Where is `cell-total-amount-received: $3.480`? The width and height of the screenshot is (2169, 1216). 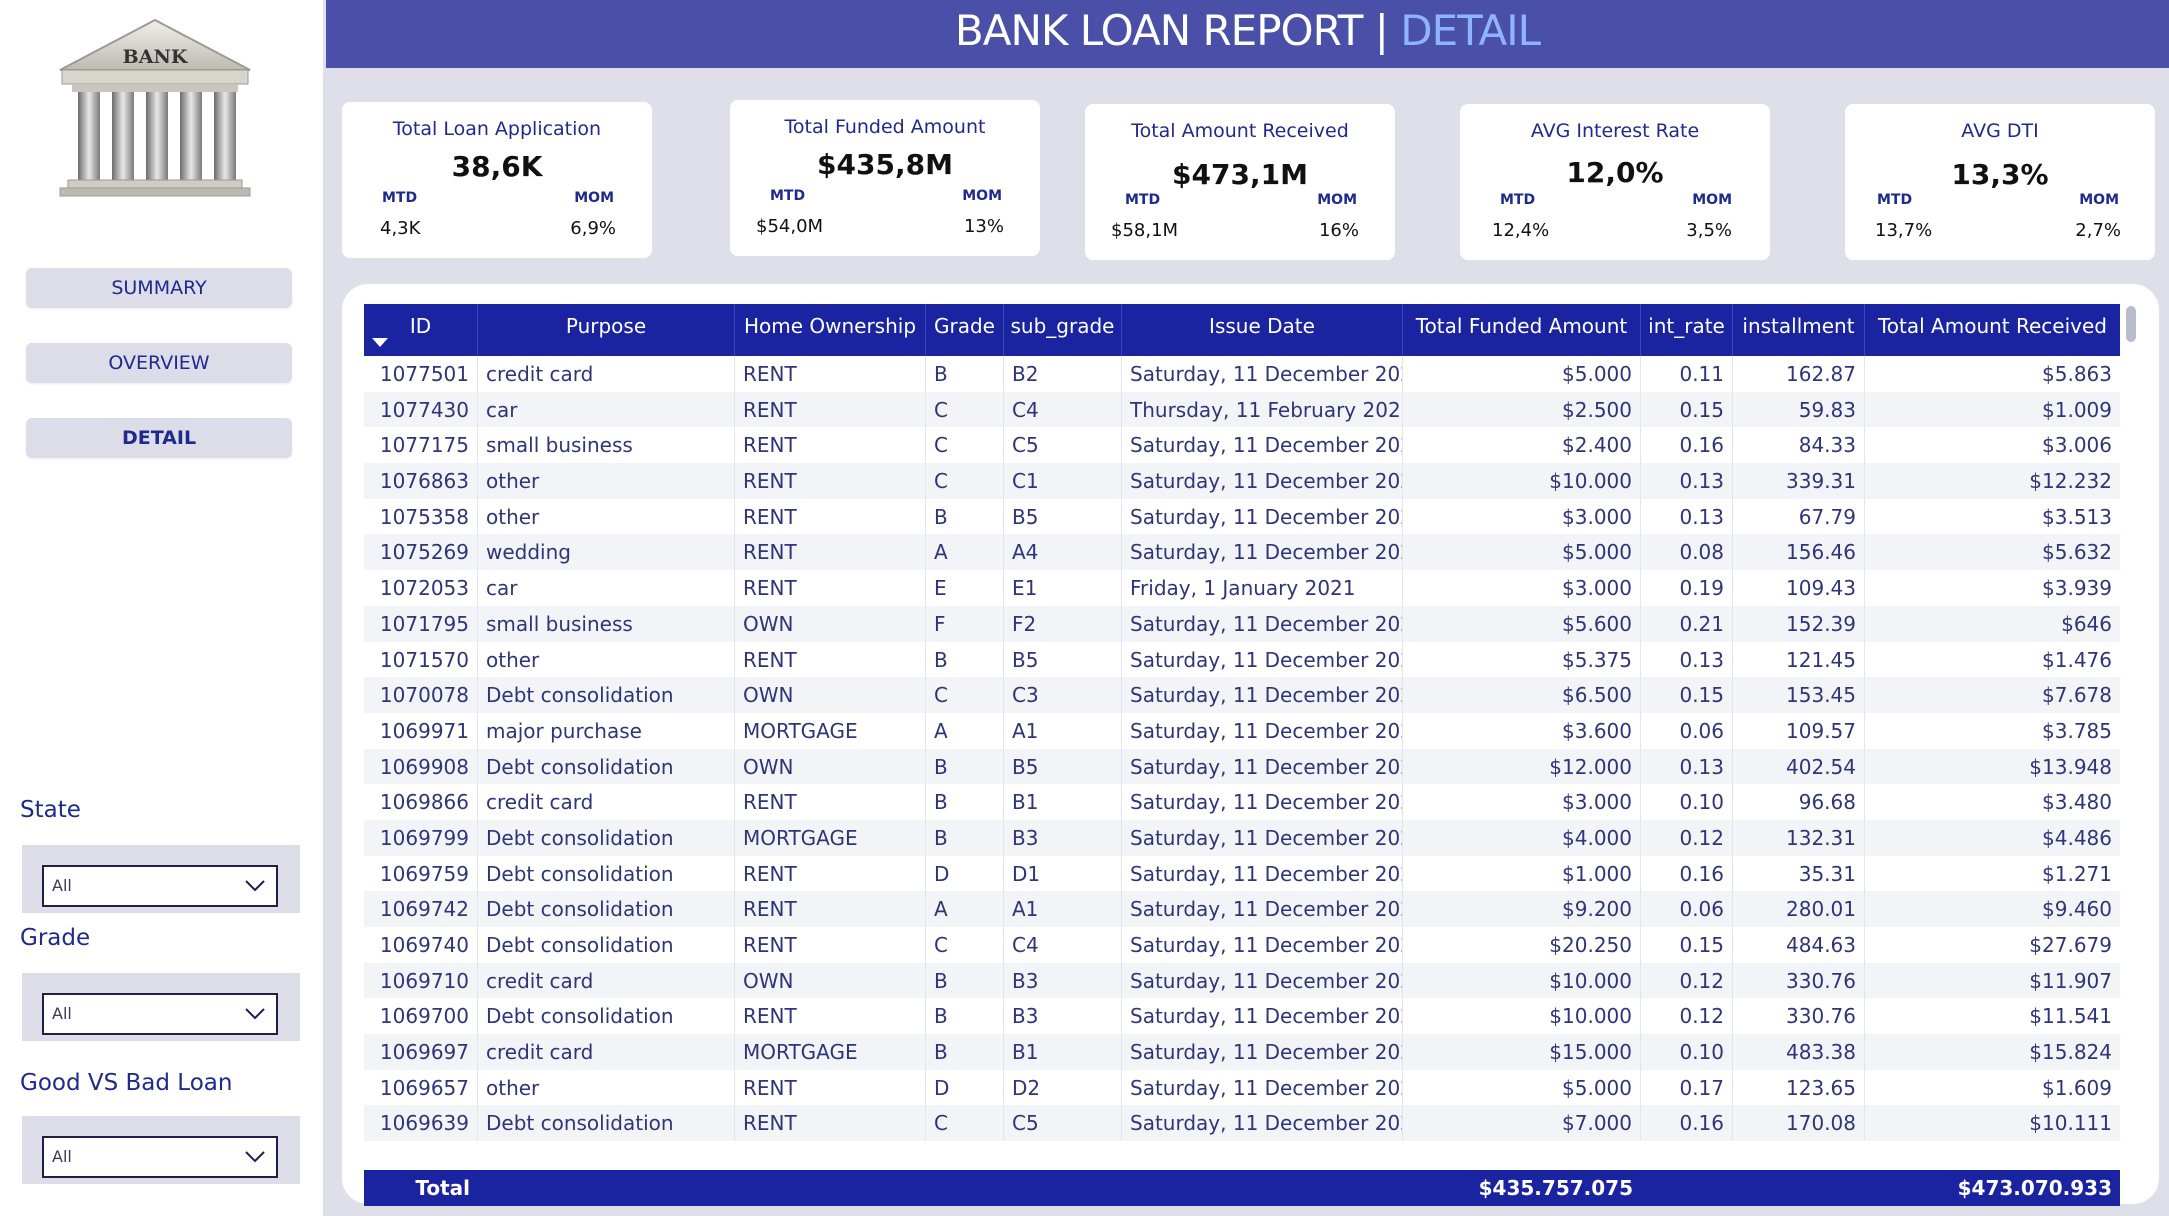 cell-total-amount-received: $3.480 is located at coordinates (2077, 802).